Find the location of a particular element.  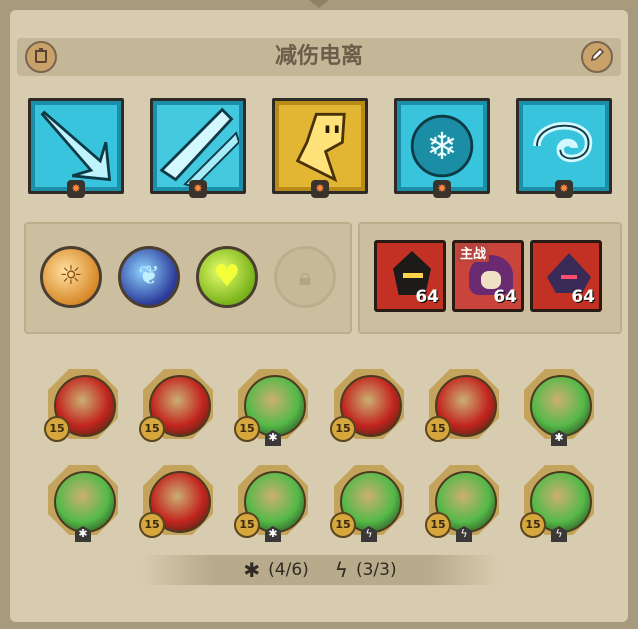

feather-icon: ❦ is located at coordinates (149, 276).